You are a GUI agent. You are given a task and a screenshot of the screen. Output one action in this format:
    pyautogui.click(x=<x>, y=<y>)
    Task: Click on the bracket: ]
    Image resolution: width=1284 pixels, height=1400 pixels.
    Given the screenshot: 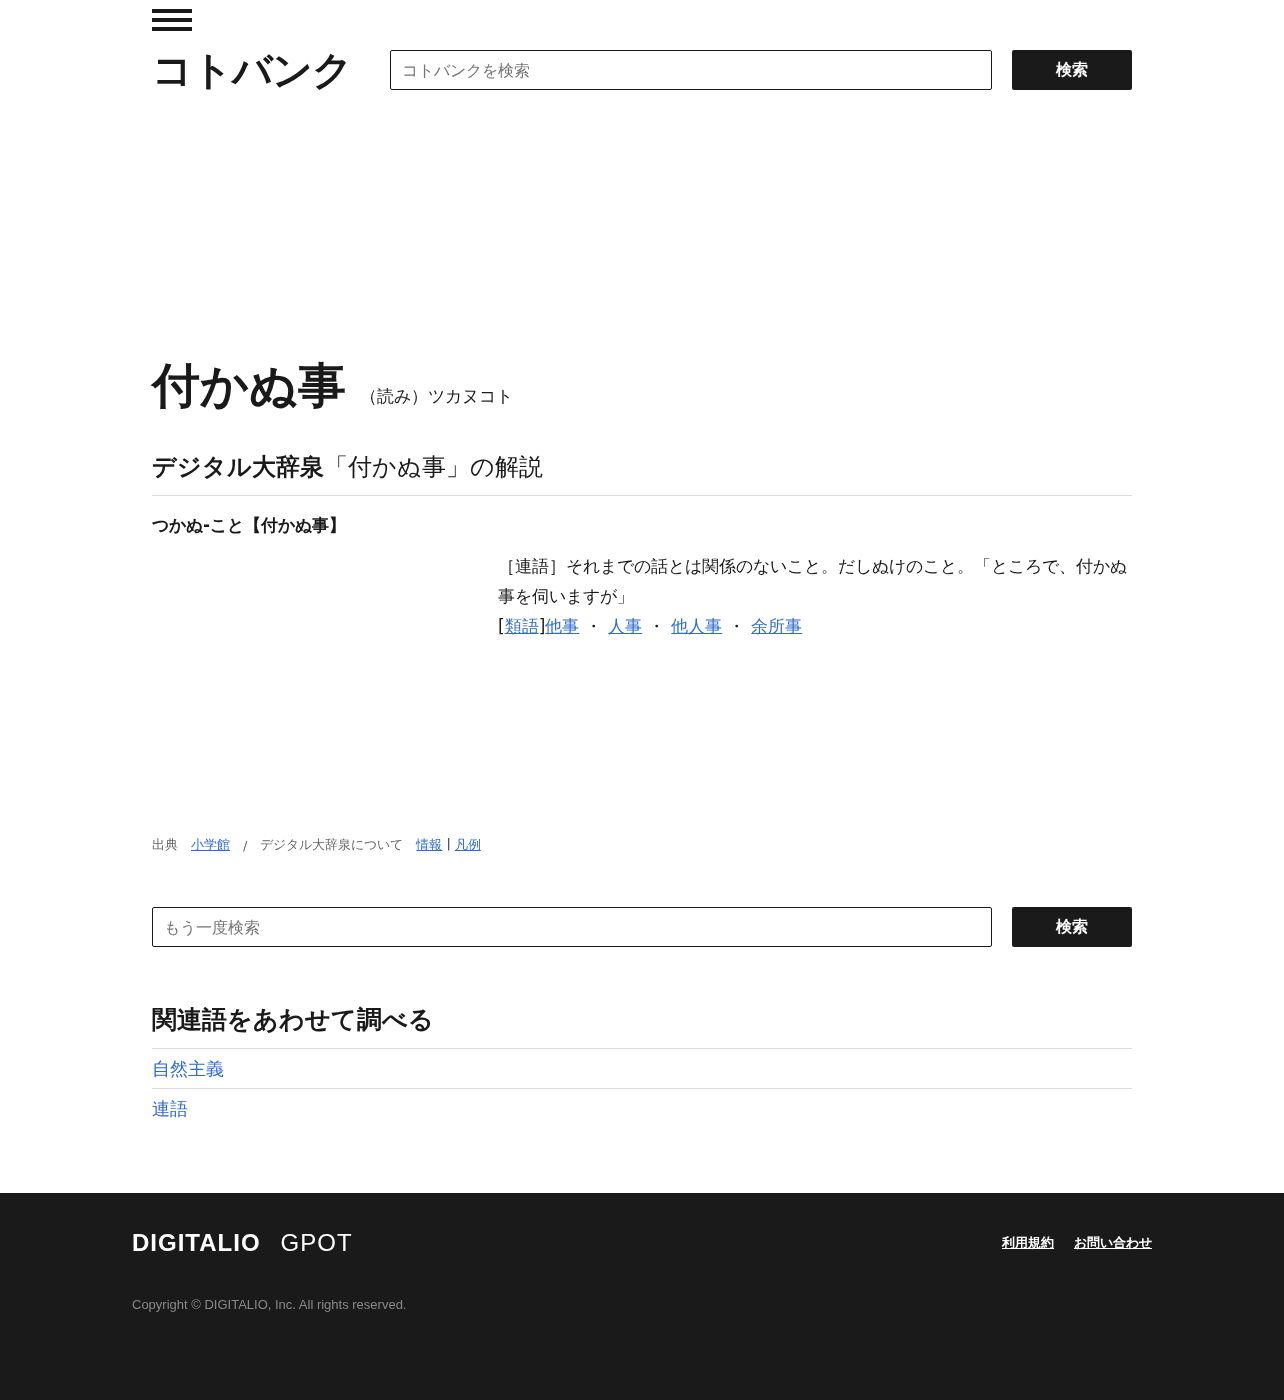 What is the action you would take?
    pyautogui.click(x=542, y=626)
    